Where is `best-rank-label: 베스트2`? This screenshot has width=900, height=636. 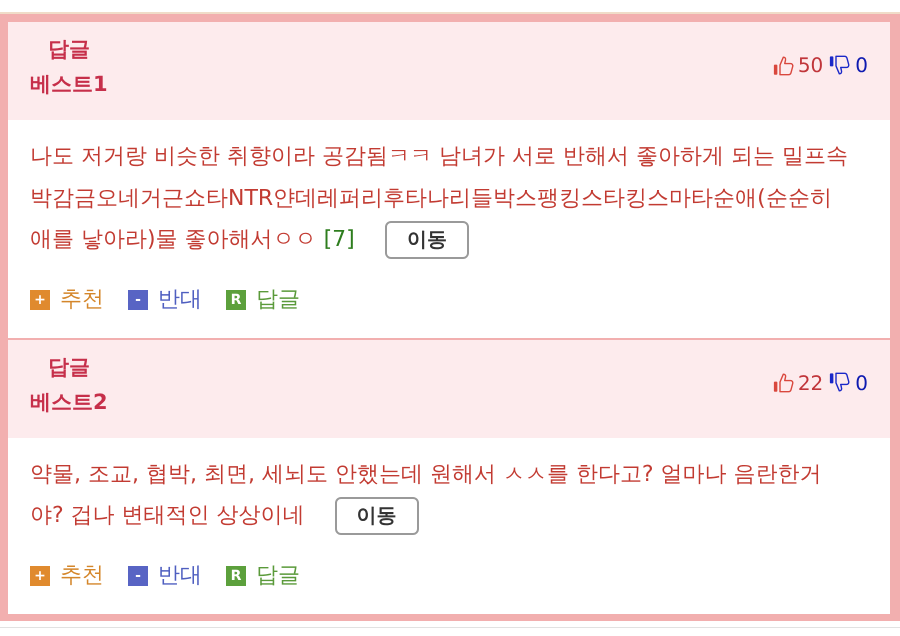
best-rank-label: 베스트2 is located at coordinates (69, 402).